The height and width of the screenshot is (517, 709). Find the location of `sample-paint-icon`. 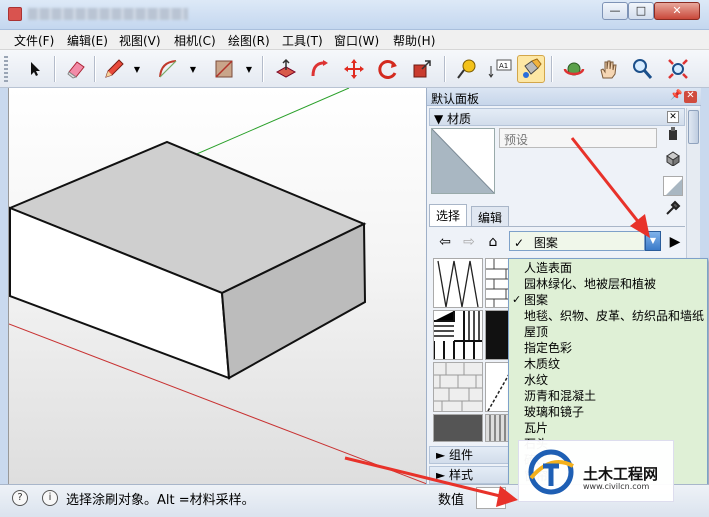

sample-paint-icon is located at coordinates (673, 160).